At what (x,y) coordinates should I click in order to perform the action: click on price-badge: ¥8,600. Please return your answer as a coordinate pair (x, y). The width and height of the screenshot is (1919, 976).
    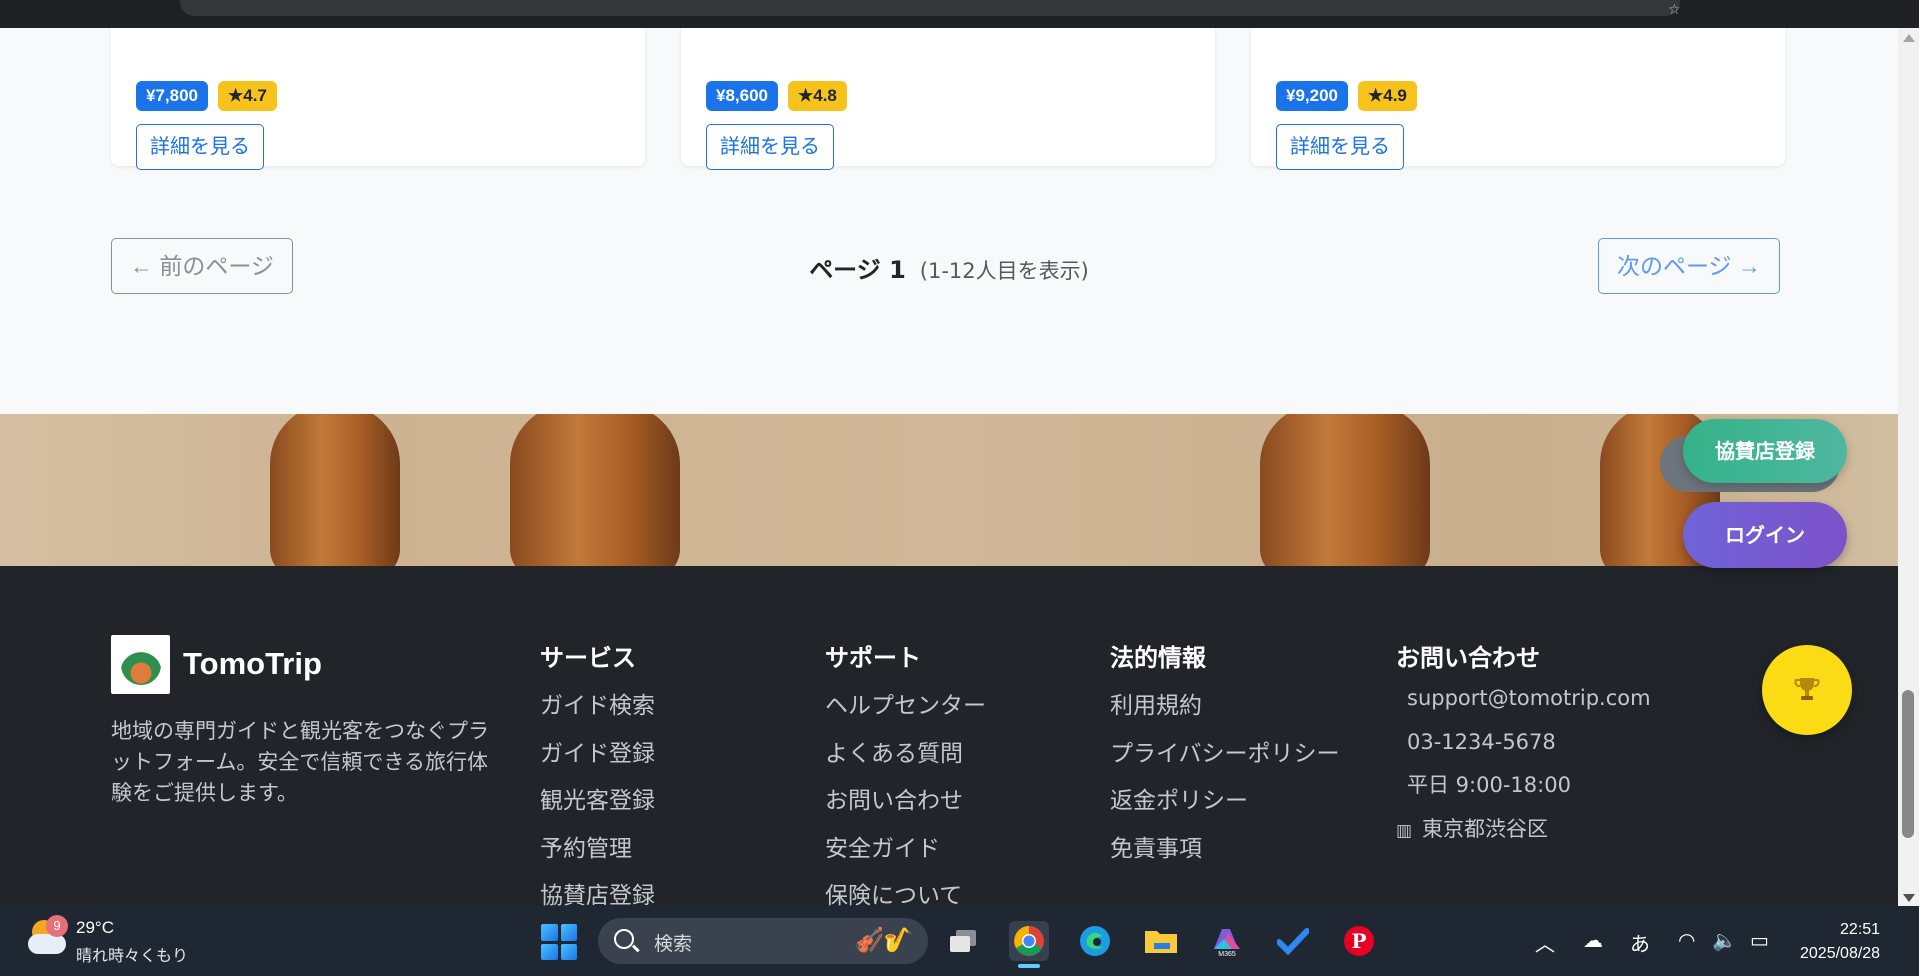
    Looking at the image, I should click on (742, 96).